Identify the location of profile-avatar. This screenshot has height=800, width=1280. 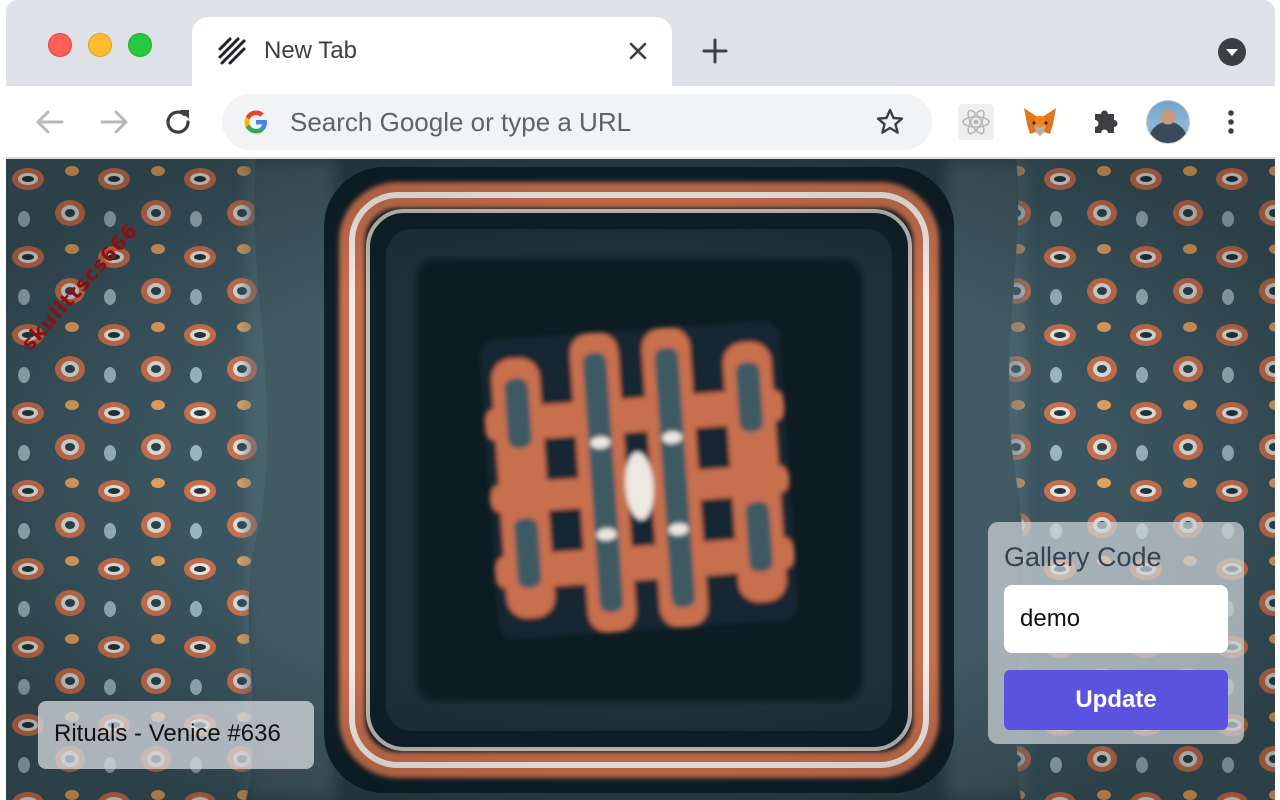
(1168, 122).